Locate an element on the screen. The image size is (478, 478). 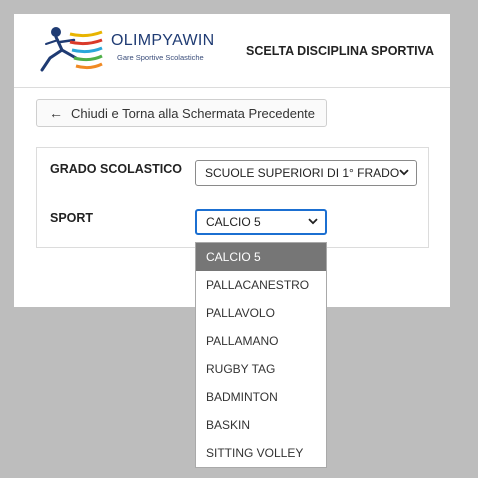
grado-select-value: SCUOLE SUPERIORI DI 1° FRADO is located at coordinates (302, 173).